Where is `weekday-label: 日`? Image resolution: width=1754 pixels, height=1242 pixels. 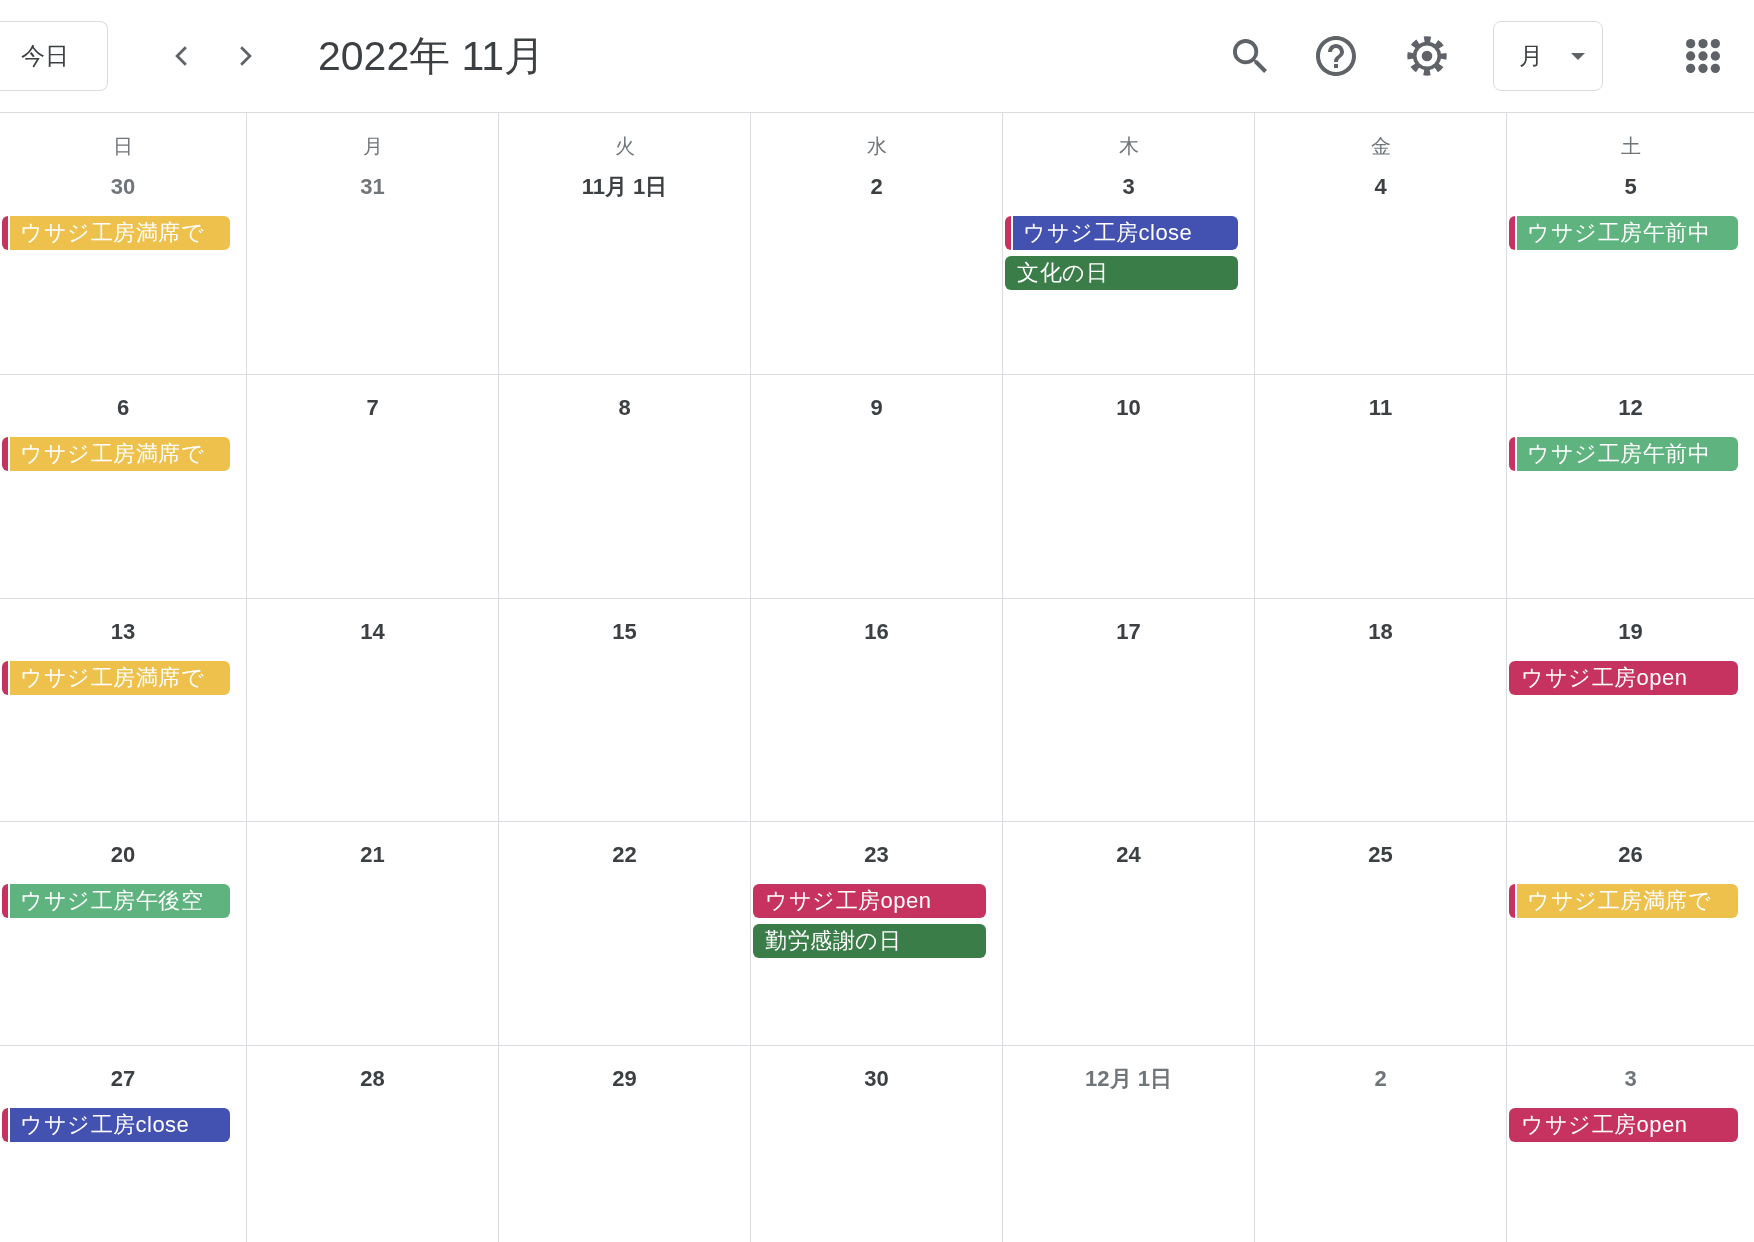 weekday-label: 日 is located at coordinates (123, 146).